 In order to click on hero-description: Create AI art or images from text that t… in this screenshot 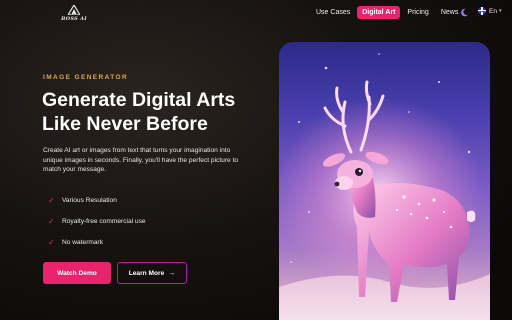, I will do `click(141, 160)`.